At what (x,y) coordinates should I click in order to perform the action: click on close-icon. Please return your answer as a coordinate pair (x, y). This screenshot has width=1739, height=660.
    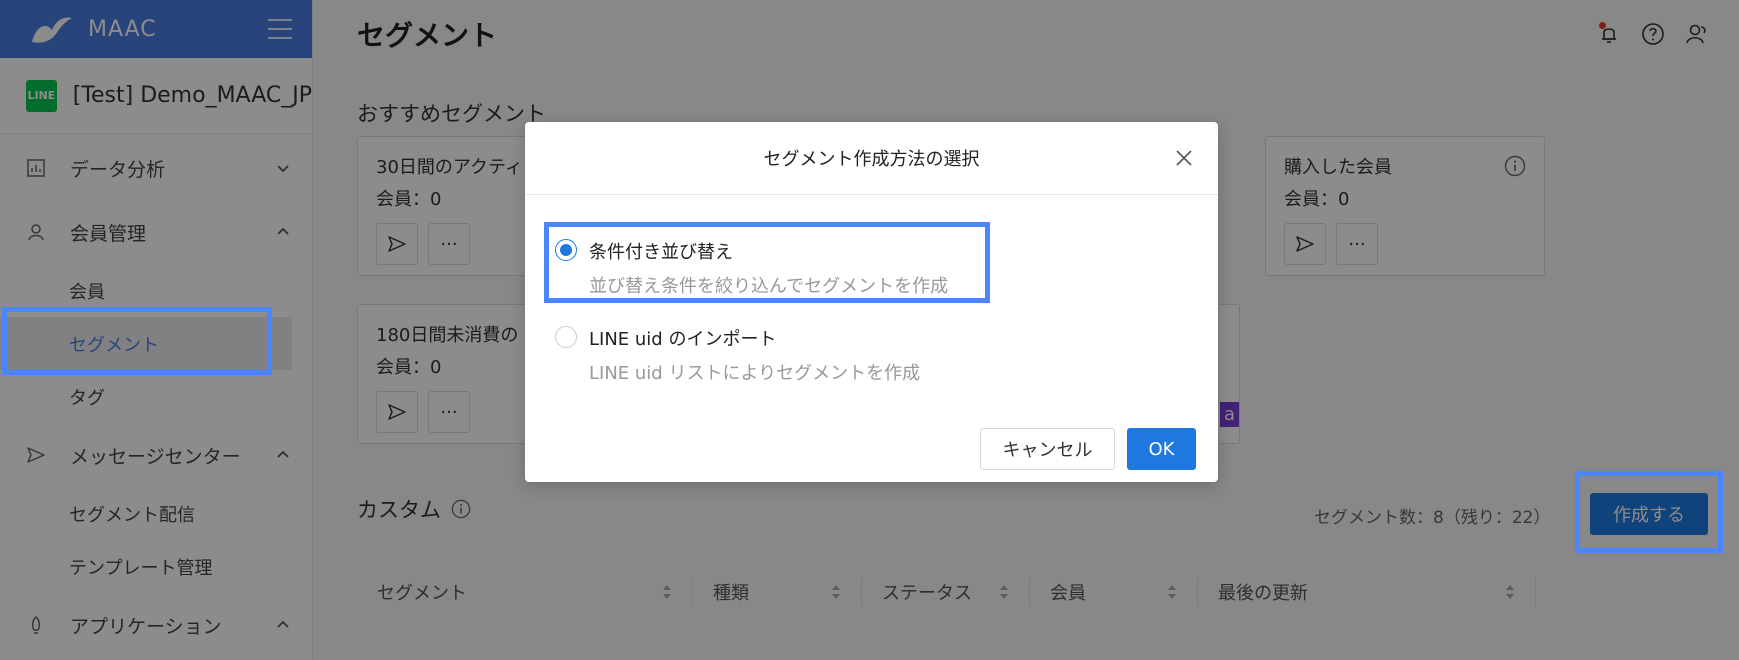
    Looking at the image, I should click on (1184, 158).